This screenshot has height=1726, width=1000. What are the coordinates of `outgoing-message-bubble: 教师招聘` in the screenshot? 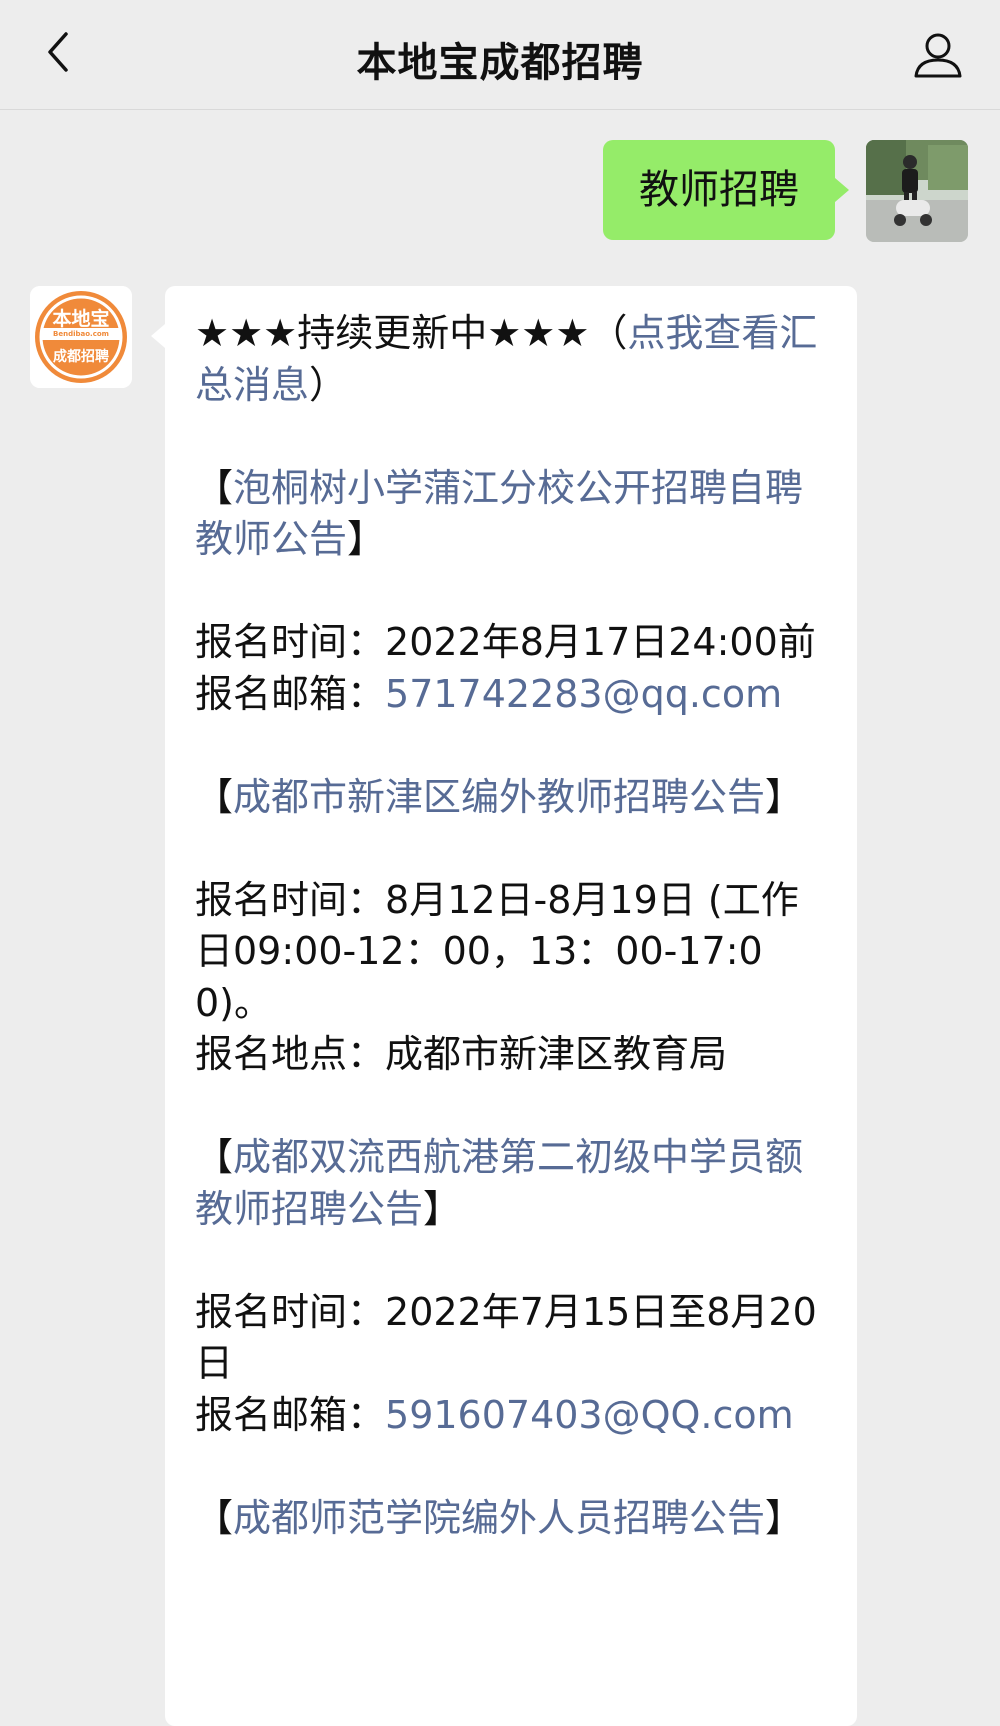 It's located at (726, 190).